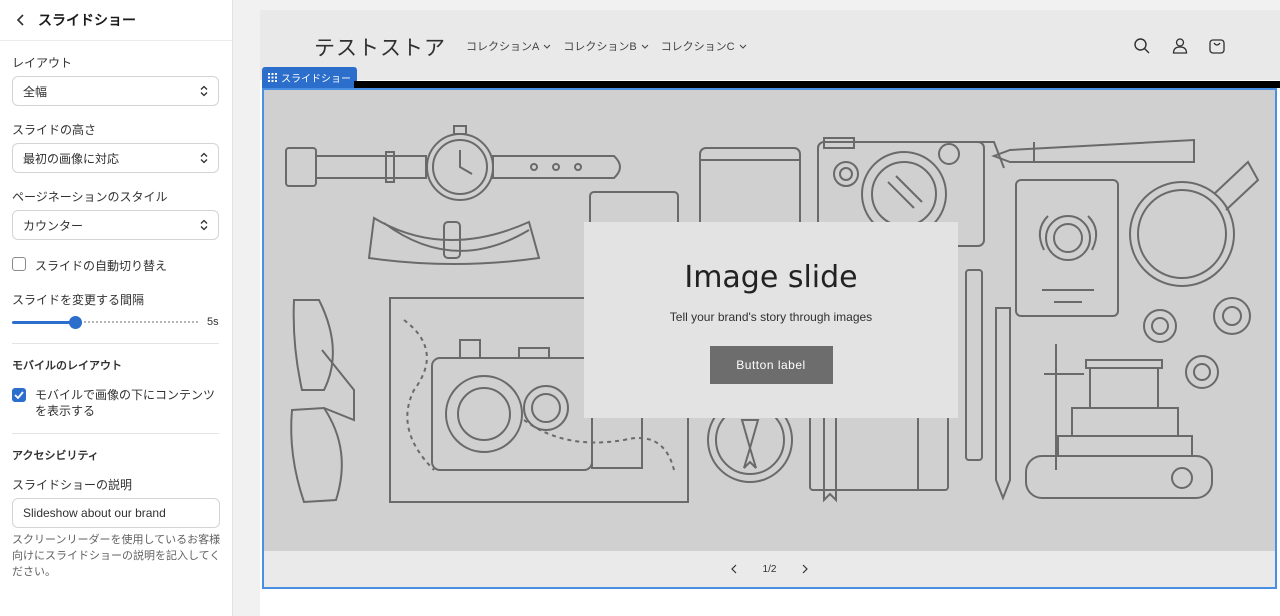  What do you see at coordinates (115, 225) in the screenshot?
I see `pagination-style-select: カウンター` at bounding box center [115, 225].